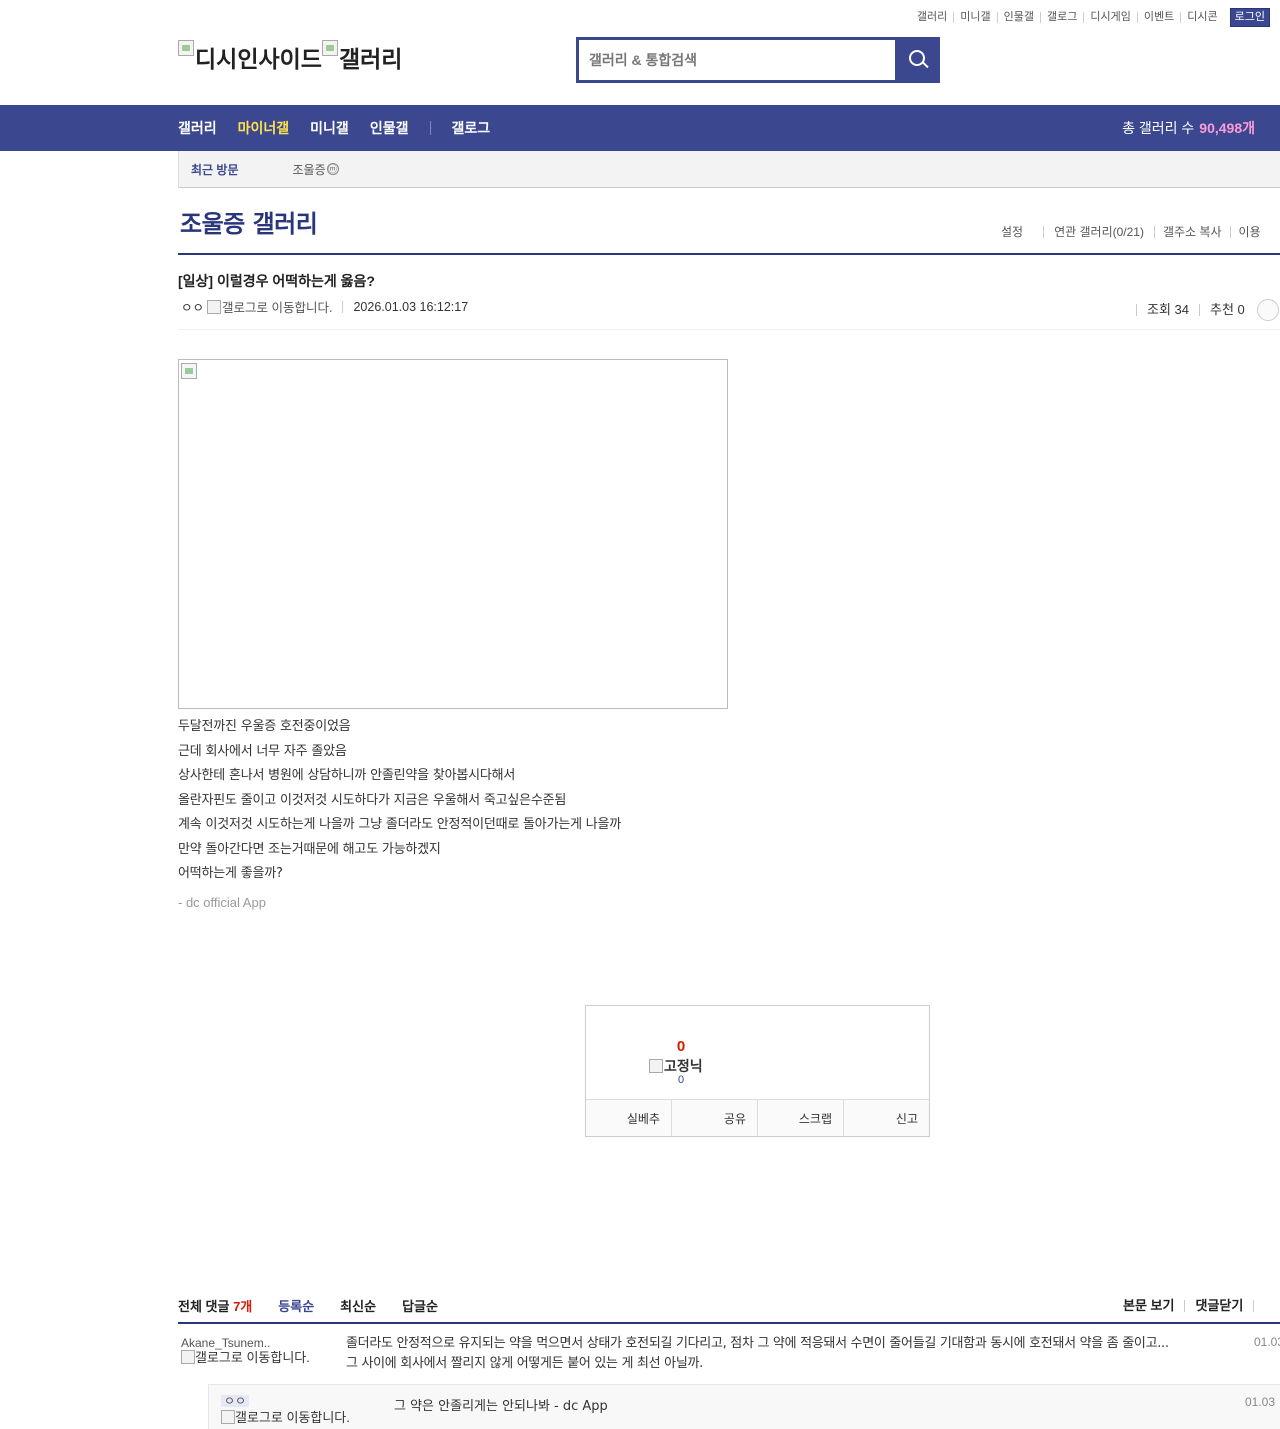 This screenshot has height=1429, width=1280. What do you see at coordinates (628, 1118) in the screenshot?
I see `silbechu-button: 실베추` at bounding box center [628, 1118].